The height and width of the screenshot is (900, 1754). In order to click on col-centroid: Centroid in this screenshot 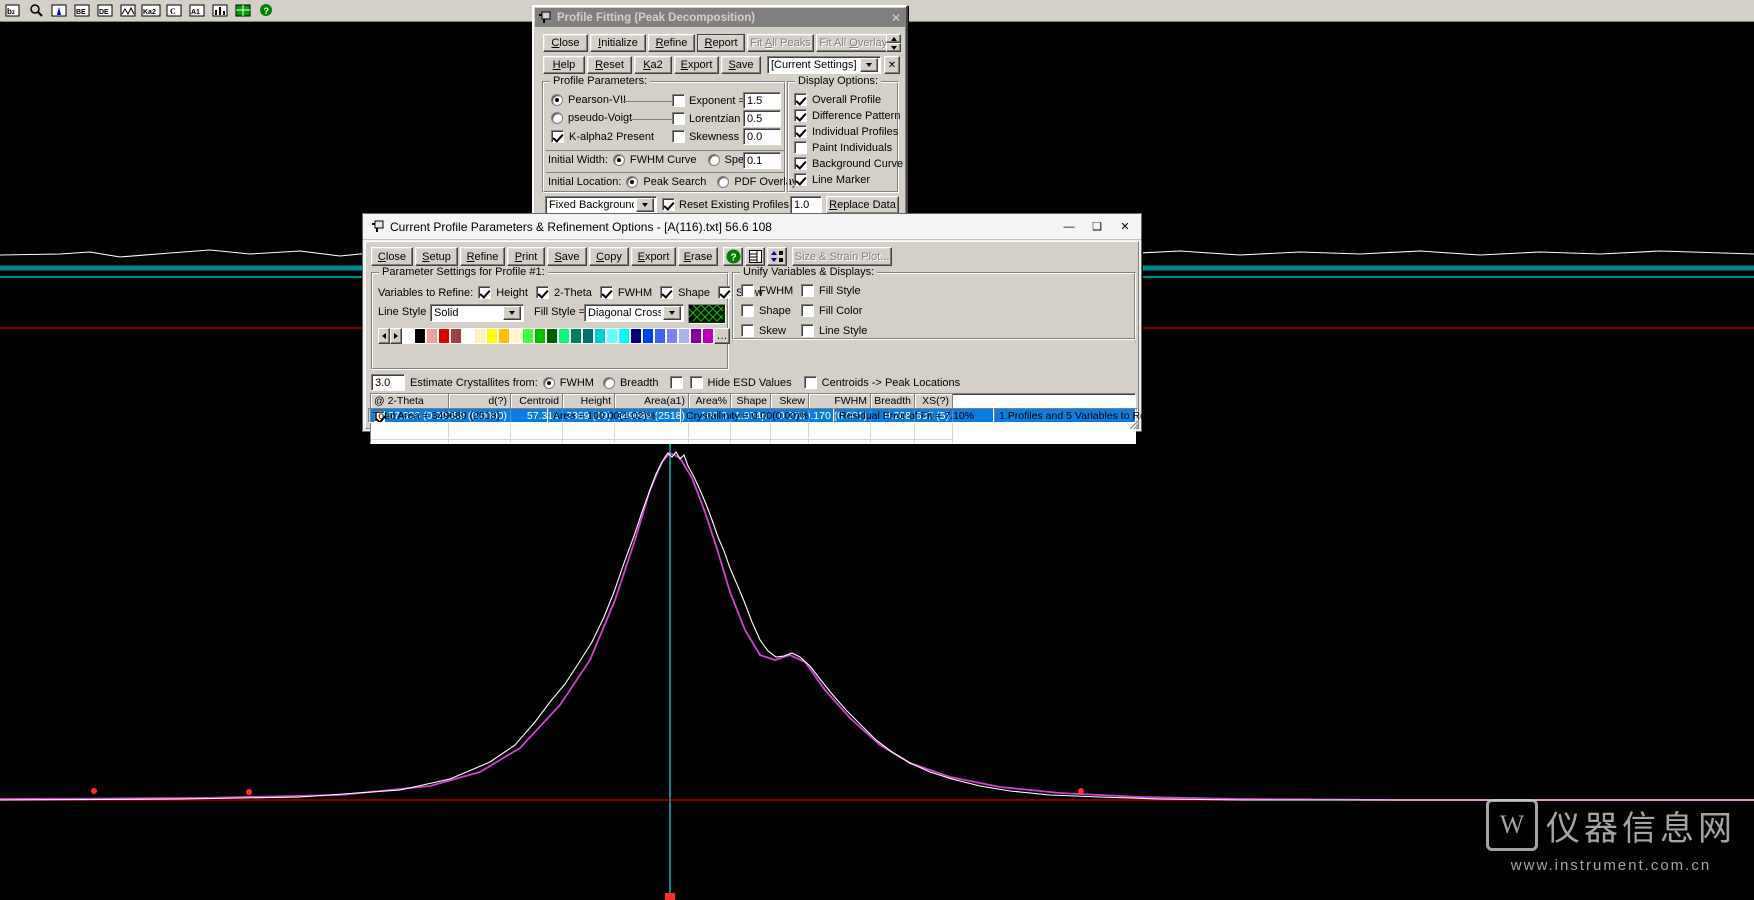, I will do `click(537, 401)`.